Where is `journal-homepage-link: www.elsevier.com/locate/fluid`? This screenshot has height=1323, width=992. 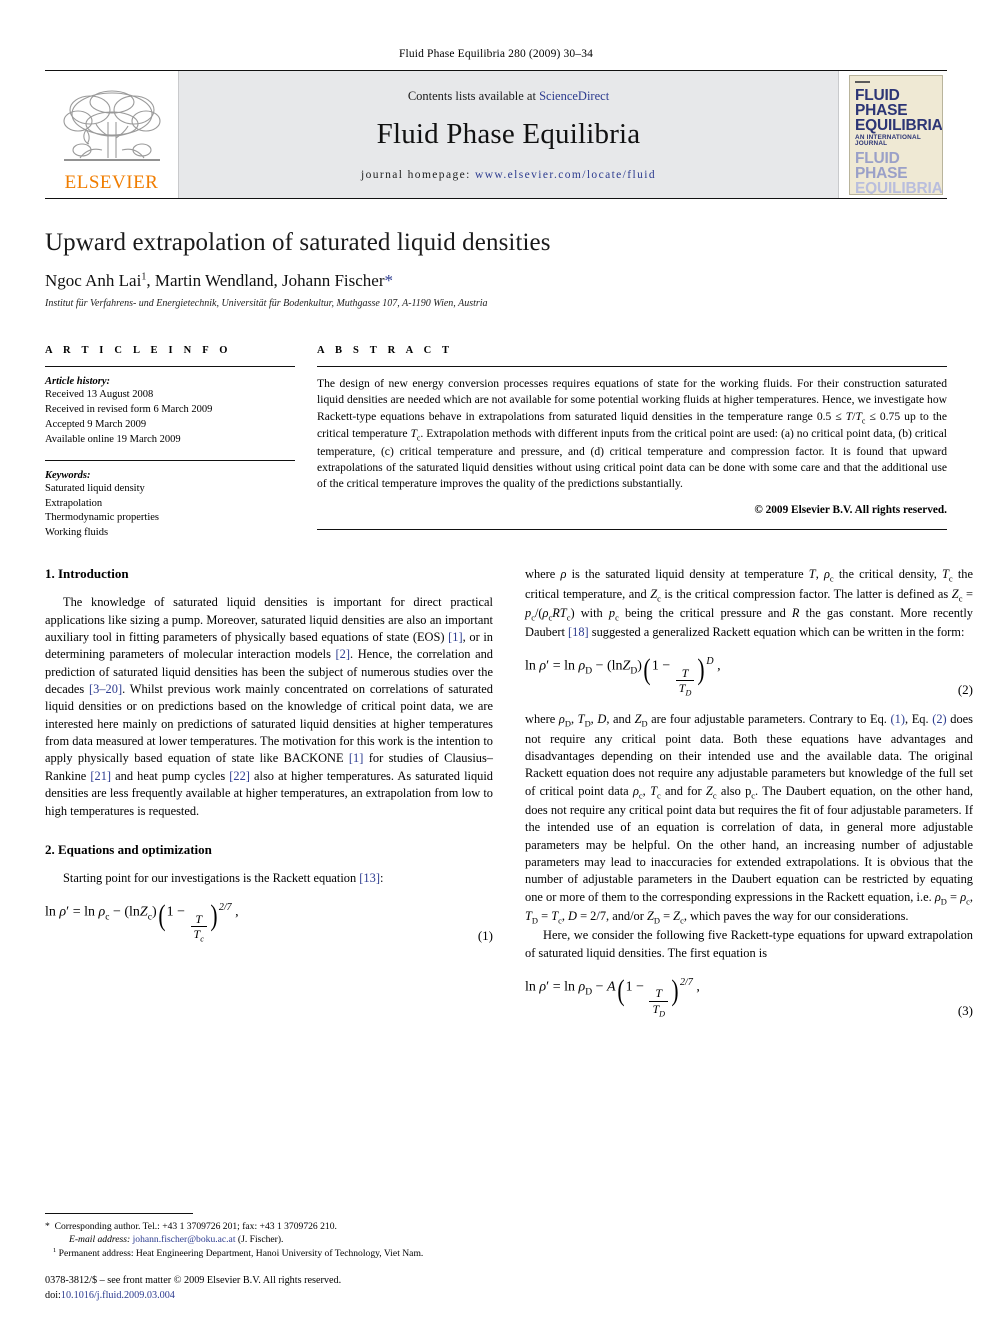 journal-homepage-link: www.elsevier.com/locate/fluid is located at coordinates (565, 175).